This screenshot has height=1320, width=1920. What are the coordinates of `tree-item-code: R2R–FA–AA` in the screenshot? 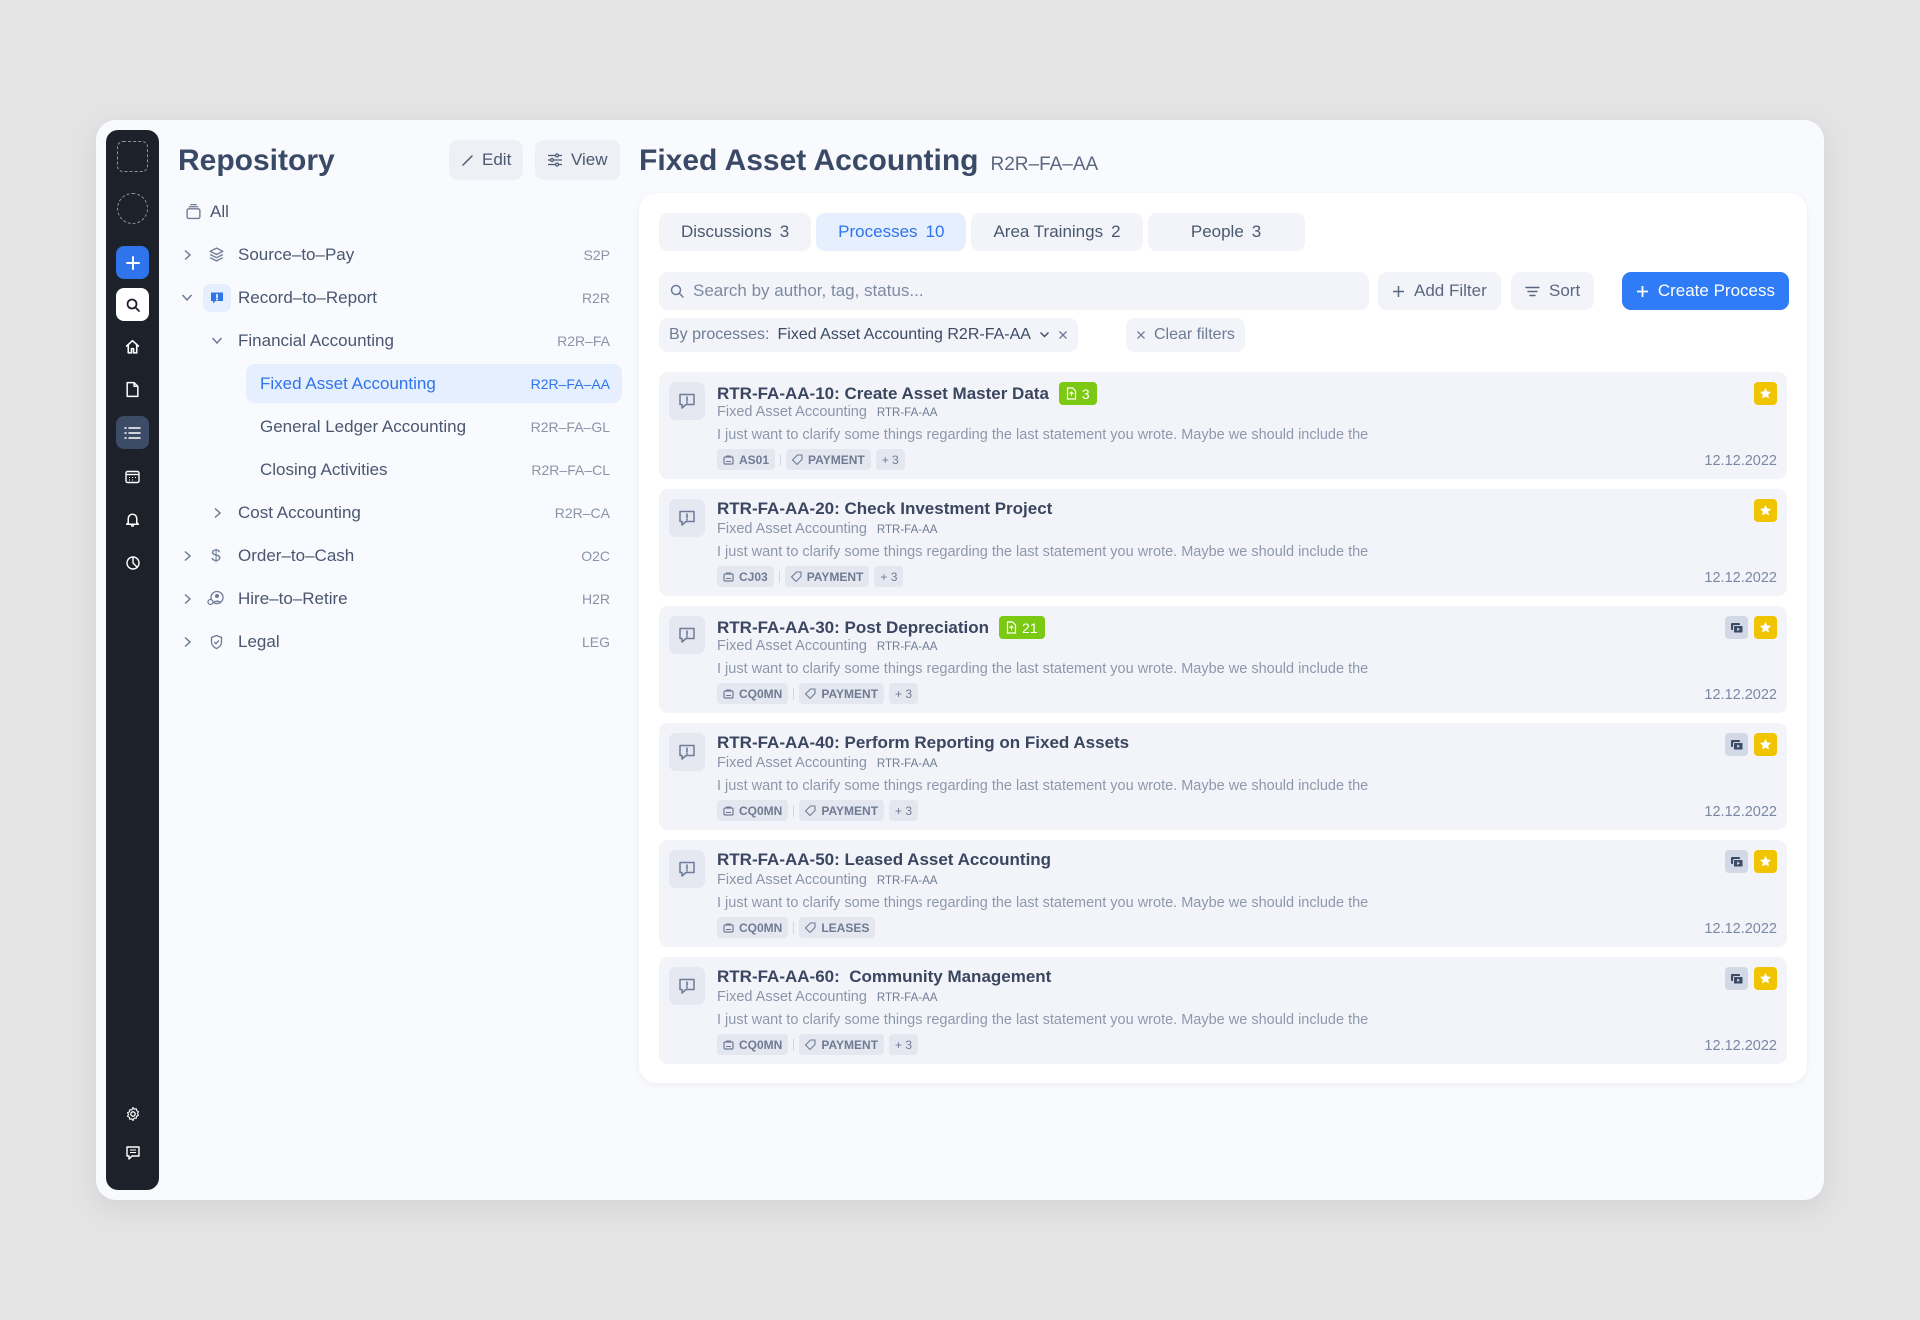 It's located at (570, 383).